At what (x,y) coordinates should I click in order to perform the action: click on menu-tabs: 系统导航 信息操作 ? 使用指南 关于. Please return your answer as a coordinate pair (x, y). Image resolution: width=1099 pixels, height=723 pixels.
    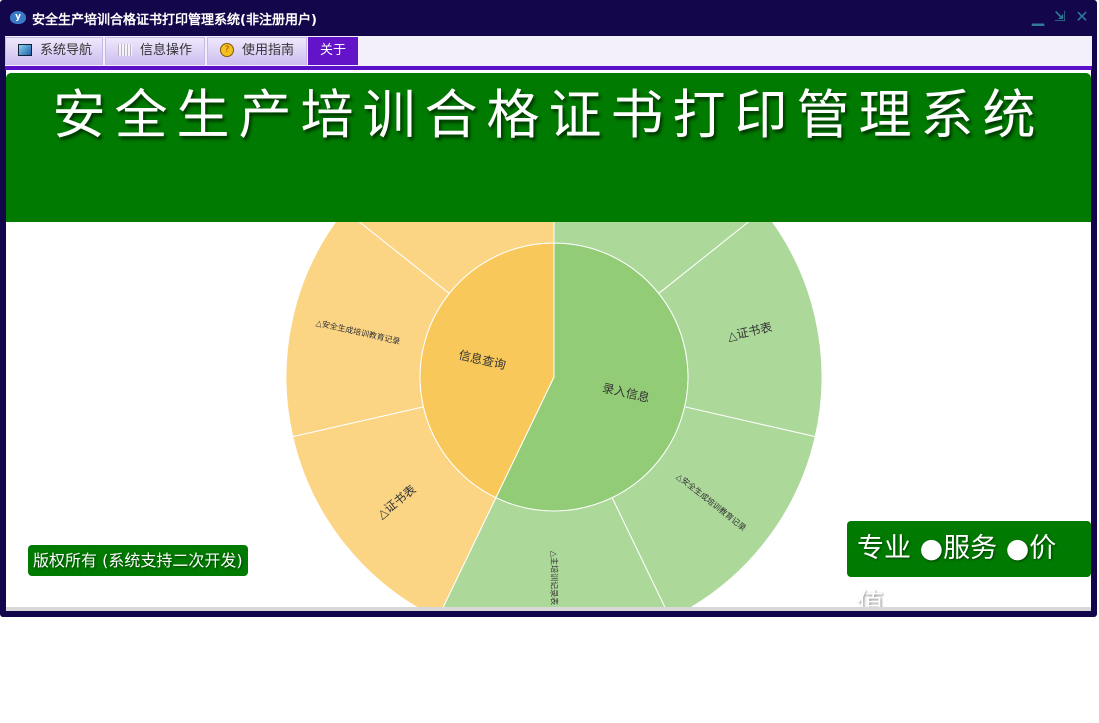
    Looking at the image, I should click on (548, 51).